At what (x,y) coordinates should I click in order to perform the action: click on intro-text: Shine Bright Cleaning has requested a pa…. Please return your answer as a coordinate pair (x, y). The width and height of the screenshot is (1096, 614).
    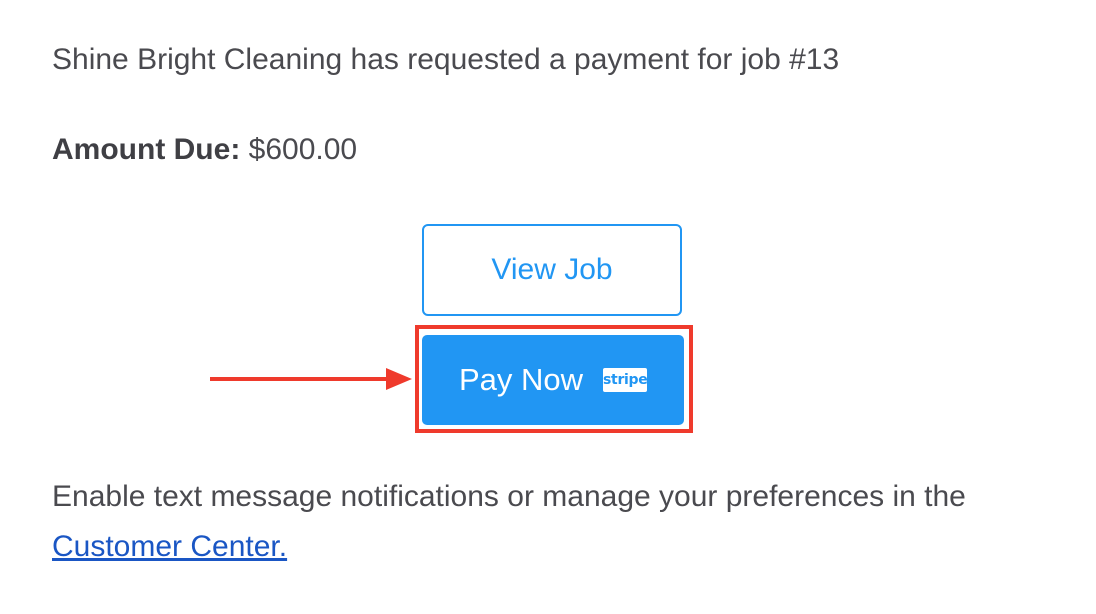
    Looking at the image, I should click on (446, 59).